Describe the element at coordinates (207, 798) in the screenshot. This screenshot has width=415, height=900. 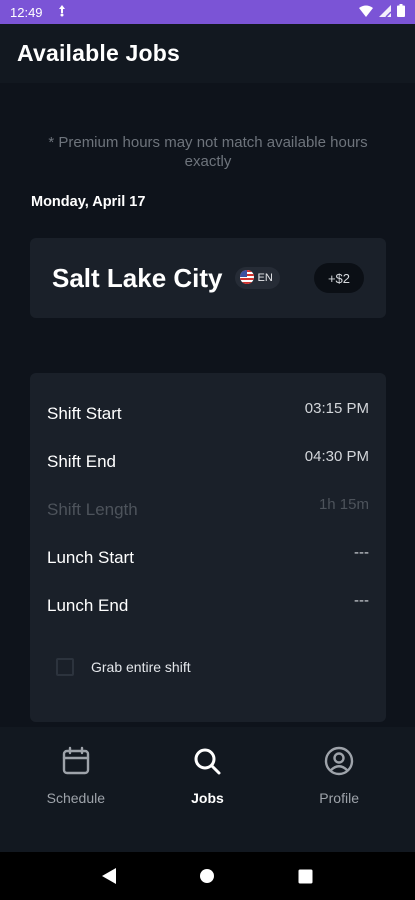
I see `nav-label-jobs: Jobs` at that location.